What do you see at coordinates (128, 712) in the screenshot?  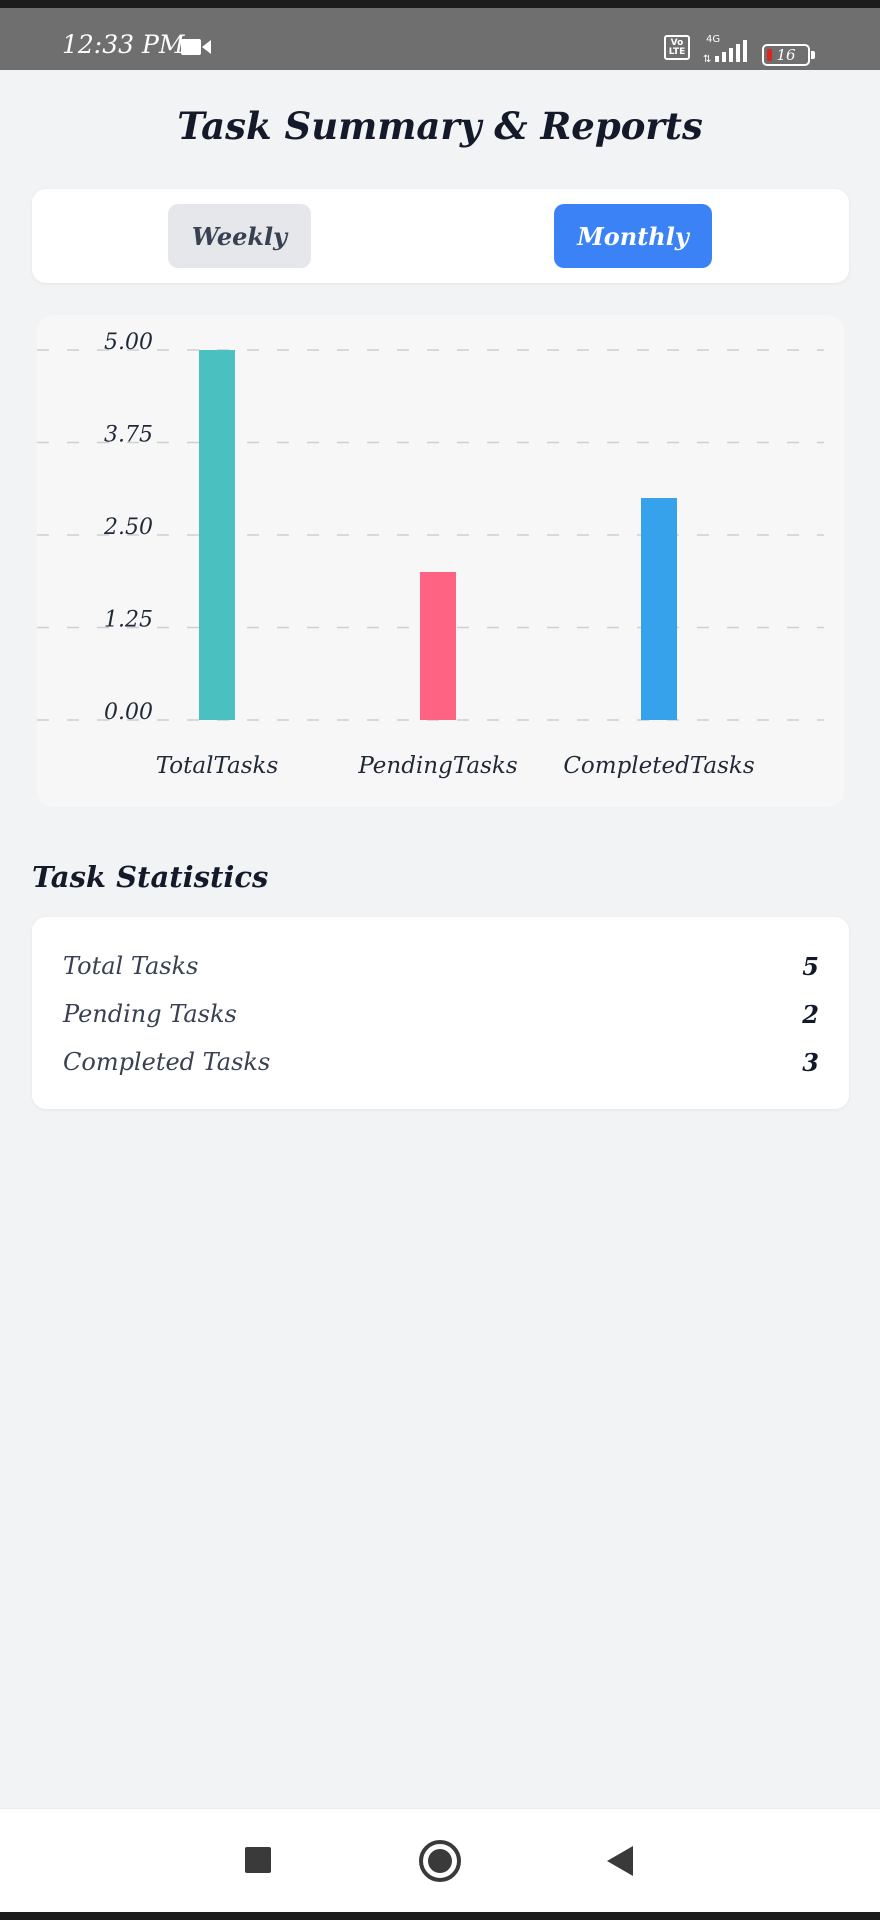 I see `y-tick-label: 0.00` at bounding box center [128, 712].